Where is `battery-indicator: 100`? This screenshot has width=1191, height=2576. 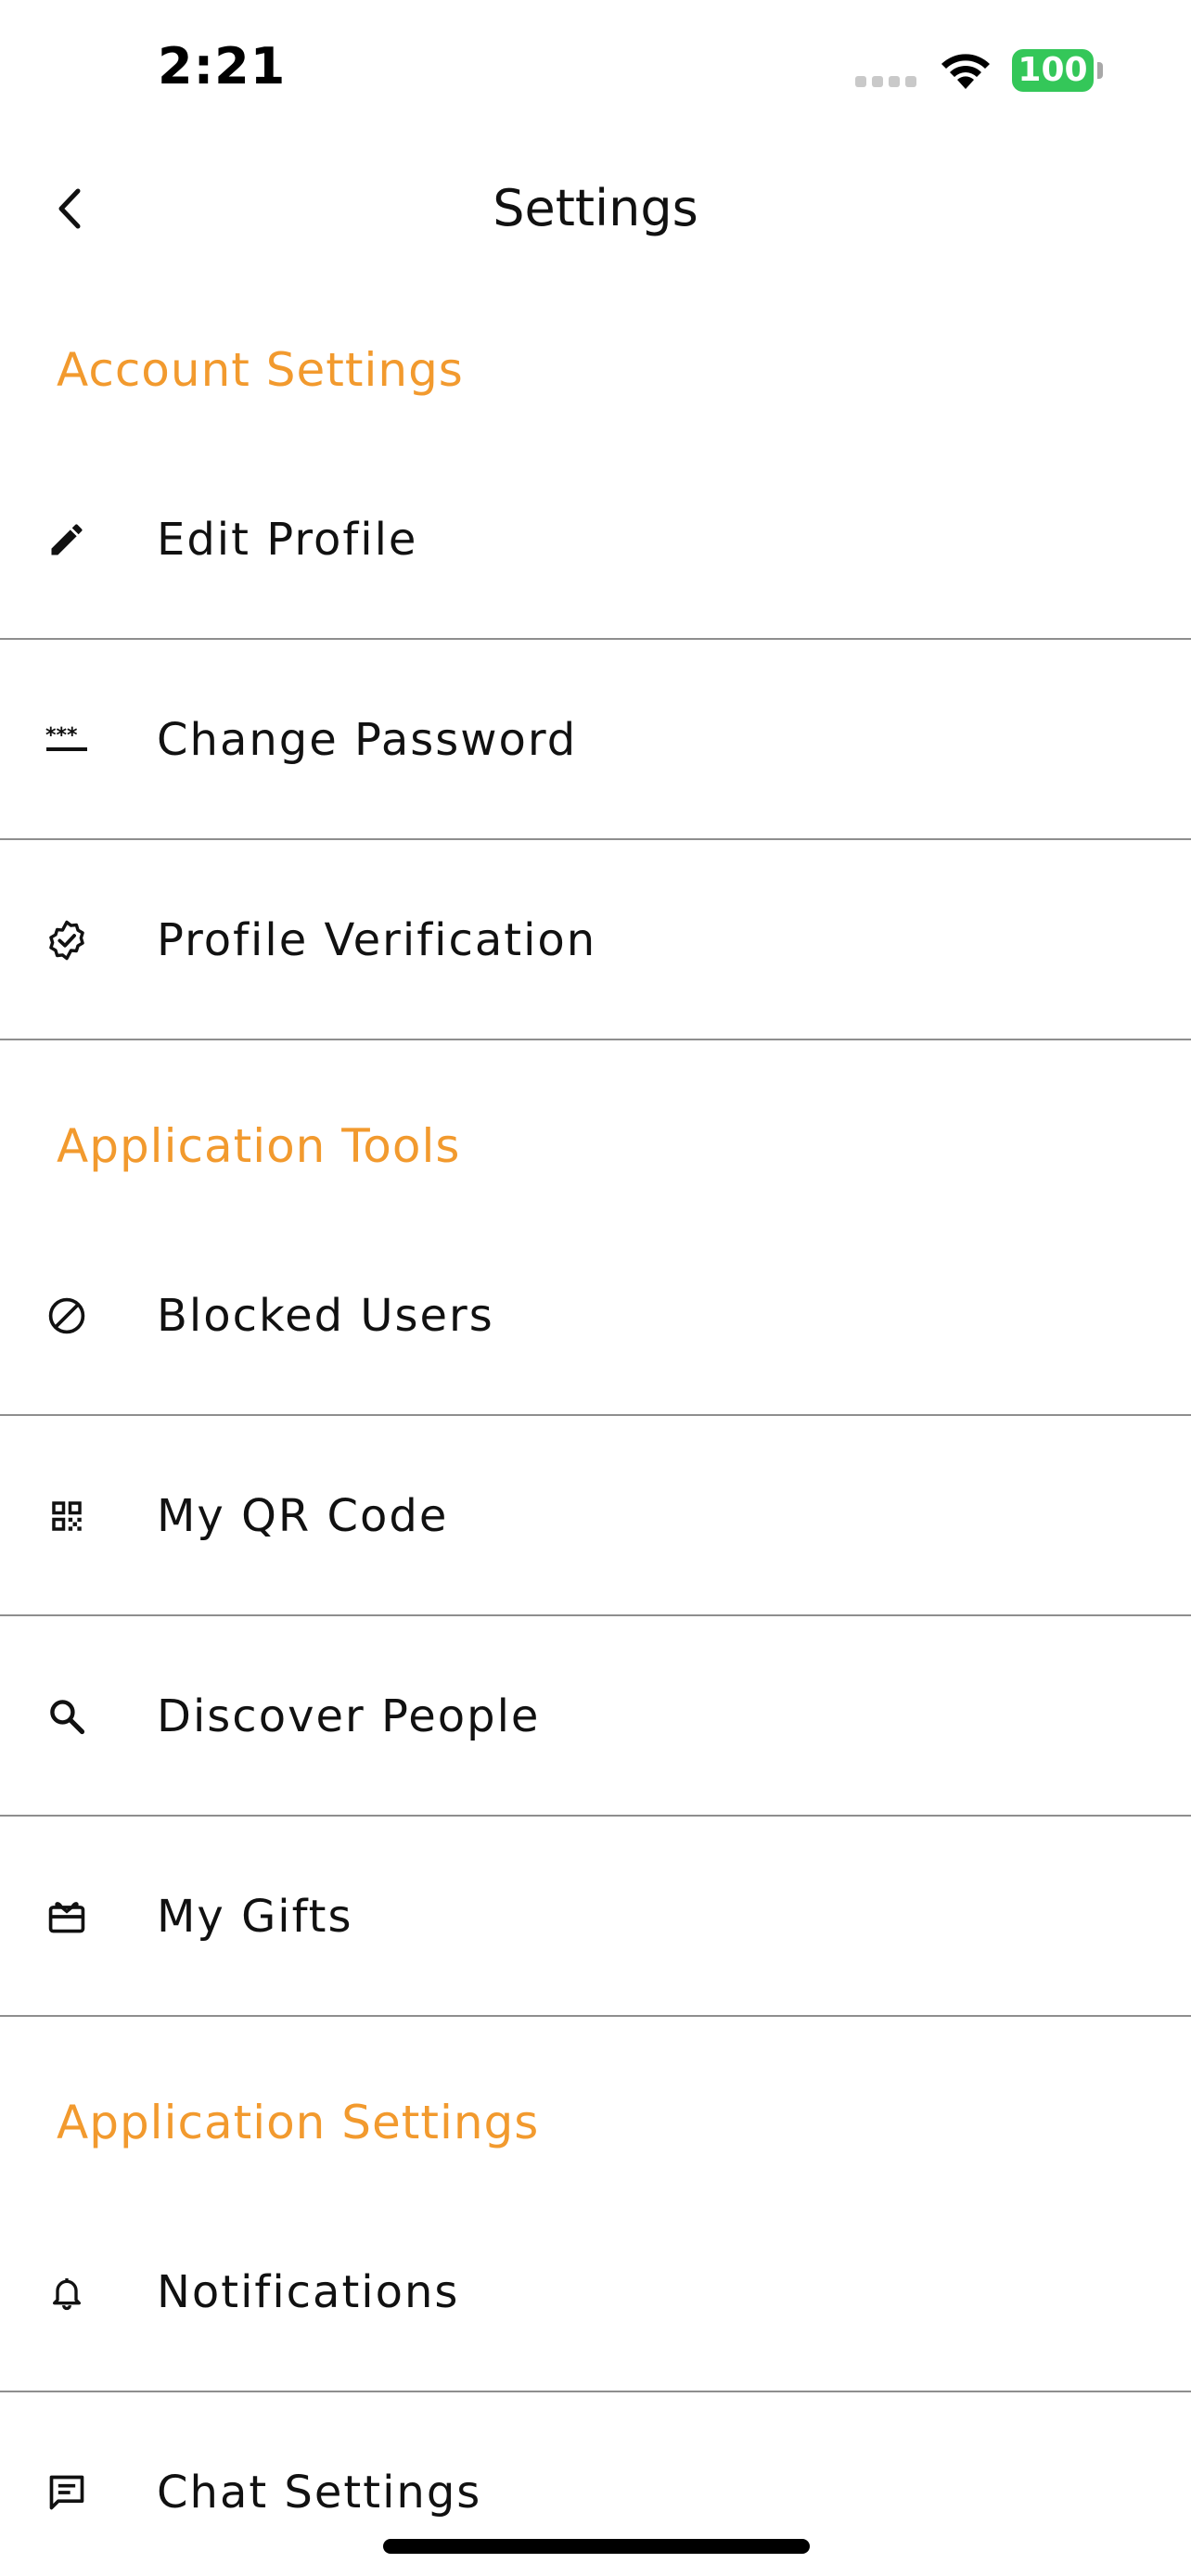 battery-indicator: 100 is located at coordinates (1053, 71).